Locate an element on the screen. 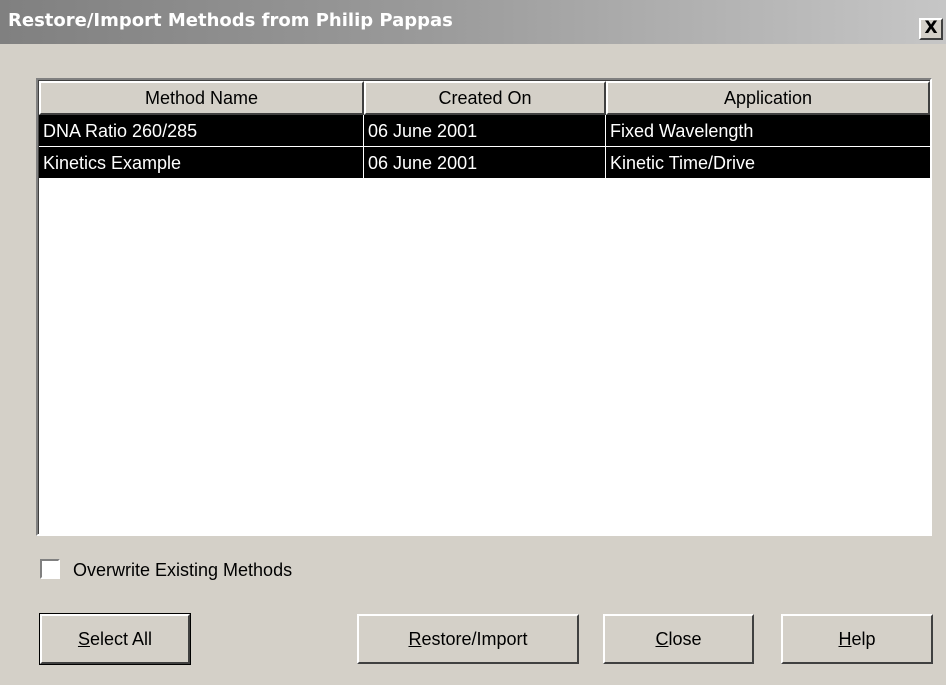 This screenshot has height=685, width=946. select-all-label: elect All is located at coordinates (121, 639).